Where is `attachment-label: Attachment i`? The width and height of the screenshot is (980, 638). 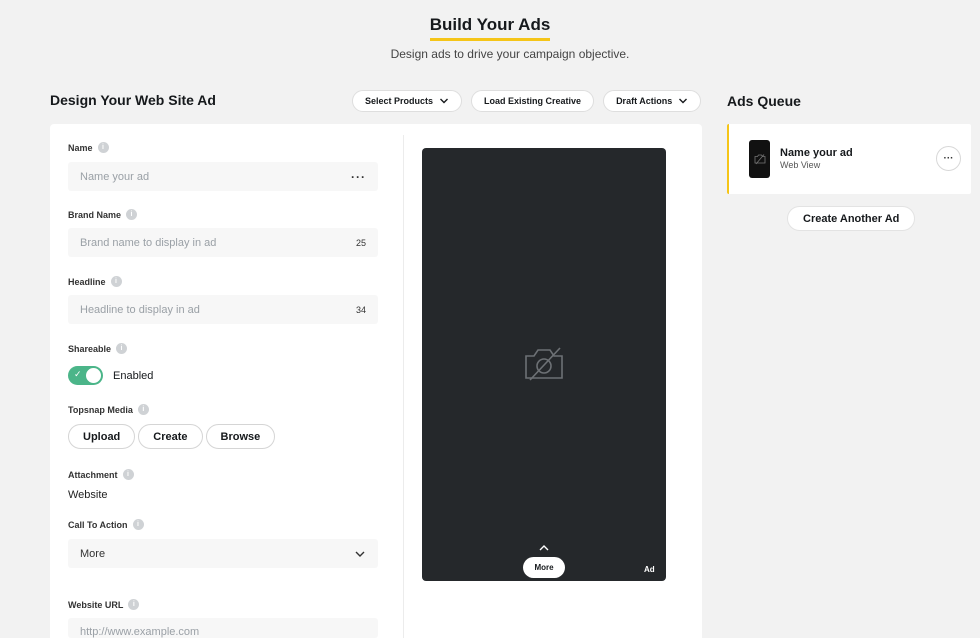 attachment-label: Attachment i is located at coordinates (101, 474).